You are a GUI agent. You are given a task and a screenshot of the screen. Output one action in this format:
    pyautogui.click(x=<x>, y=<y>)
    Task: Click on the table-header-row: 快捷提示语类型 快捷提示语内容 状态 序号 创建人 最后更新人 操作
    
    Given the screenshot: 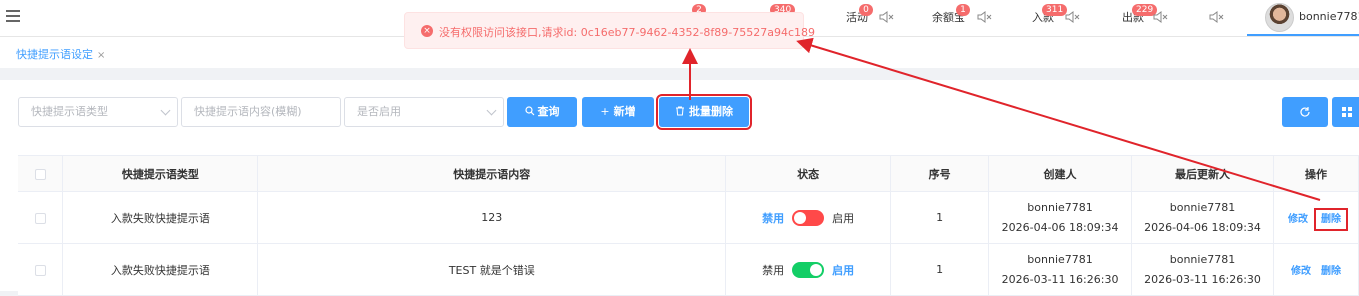 What is the action you would take?
    pyautogui.click(x=688, y=173)
    